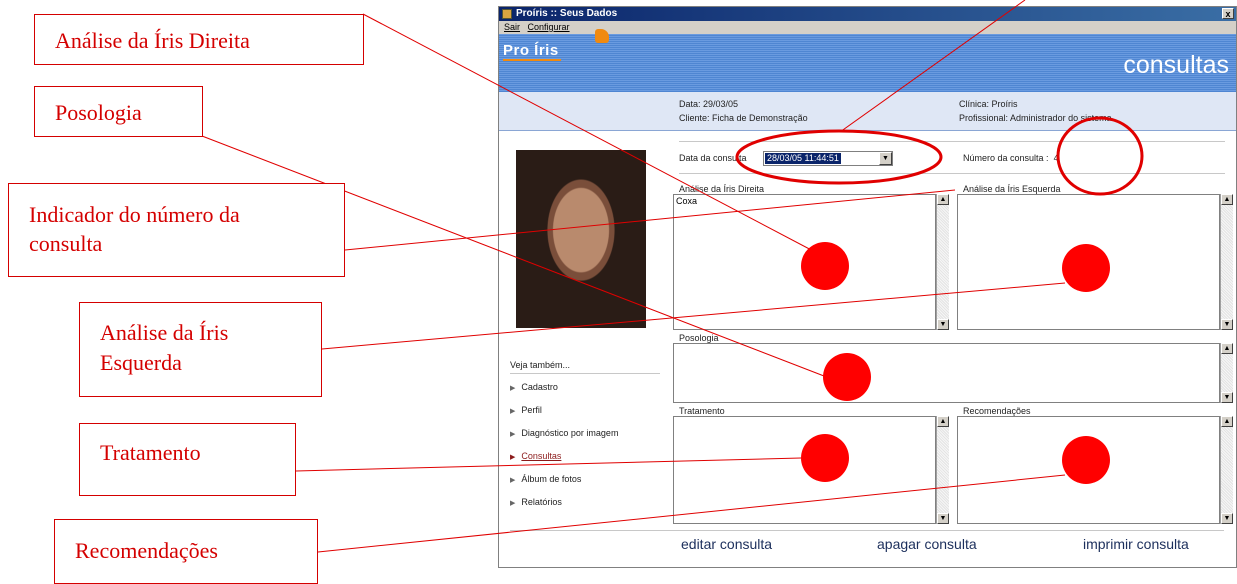  I want to click on page-title: consultas, so click(1176, 65).